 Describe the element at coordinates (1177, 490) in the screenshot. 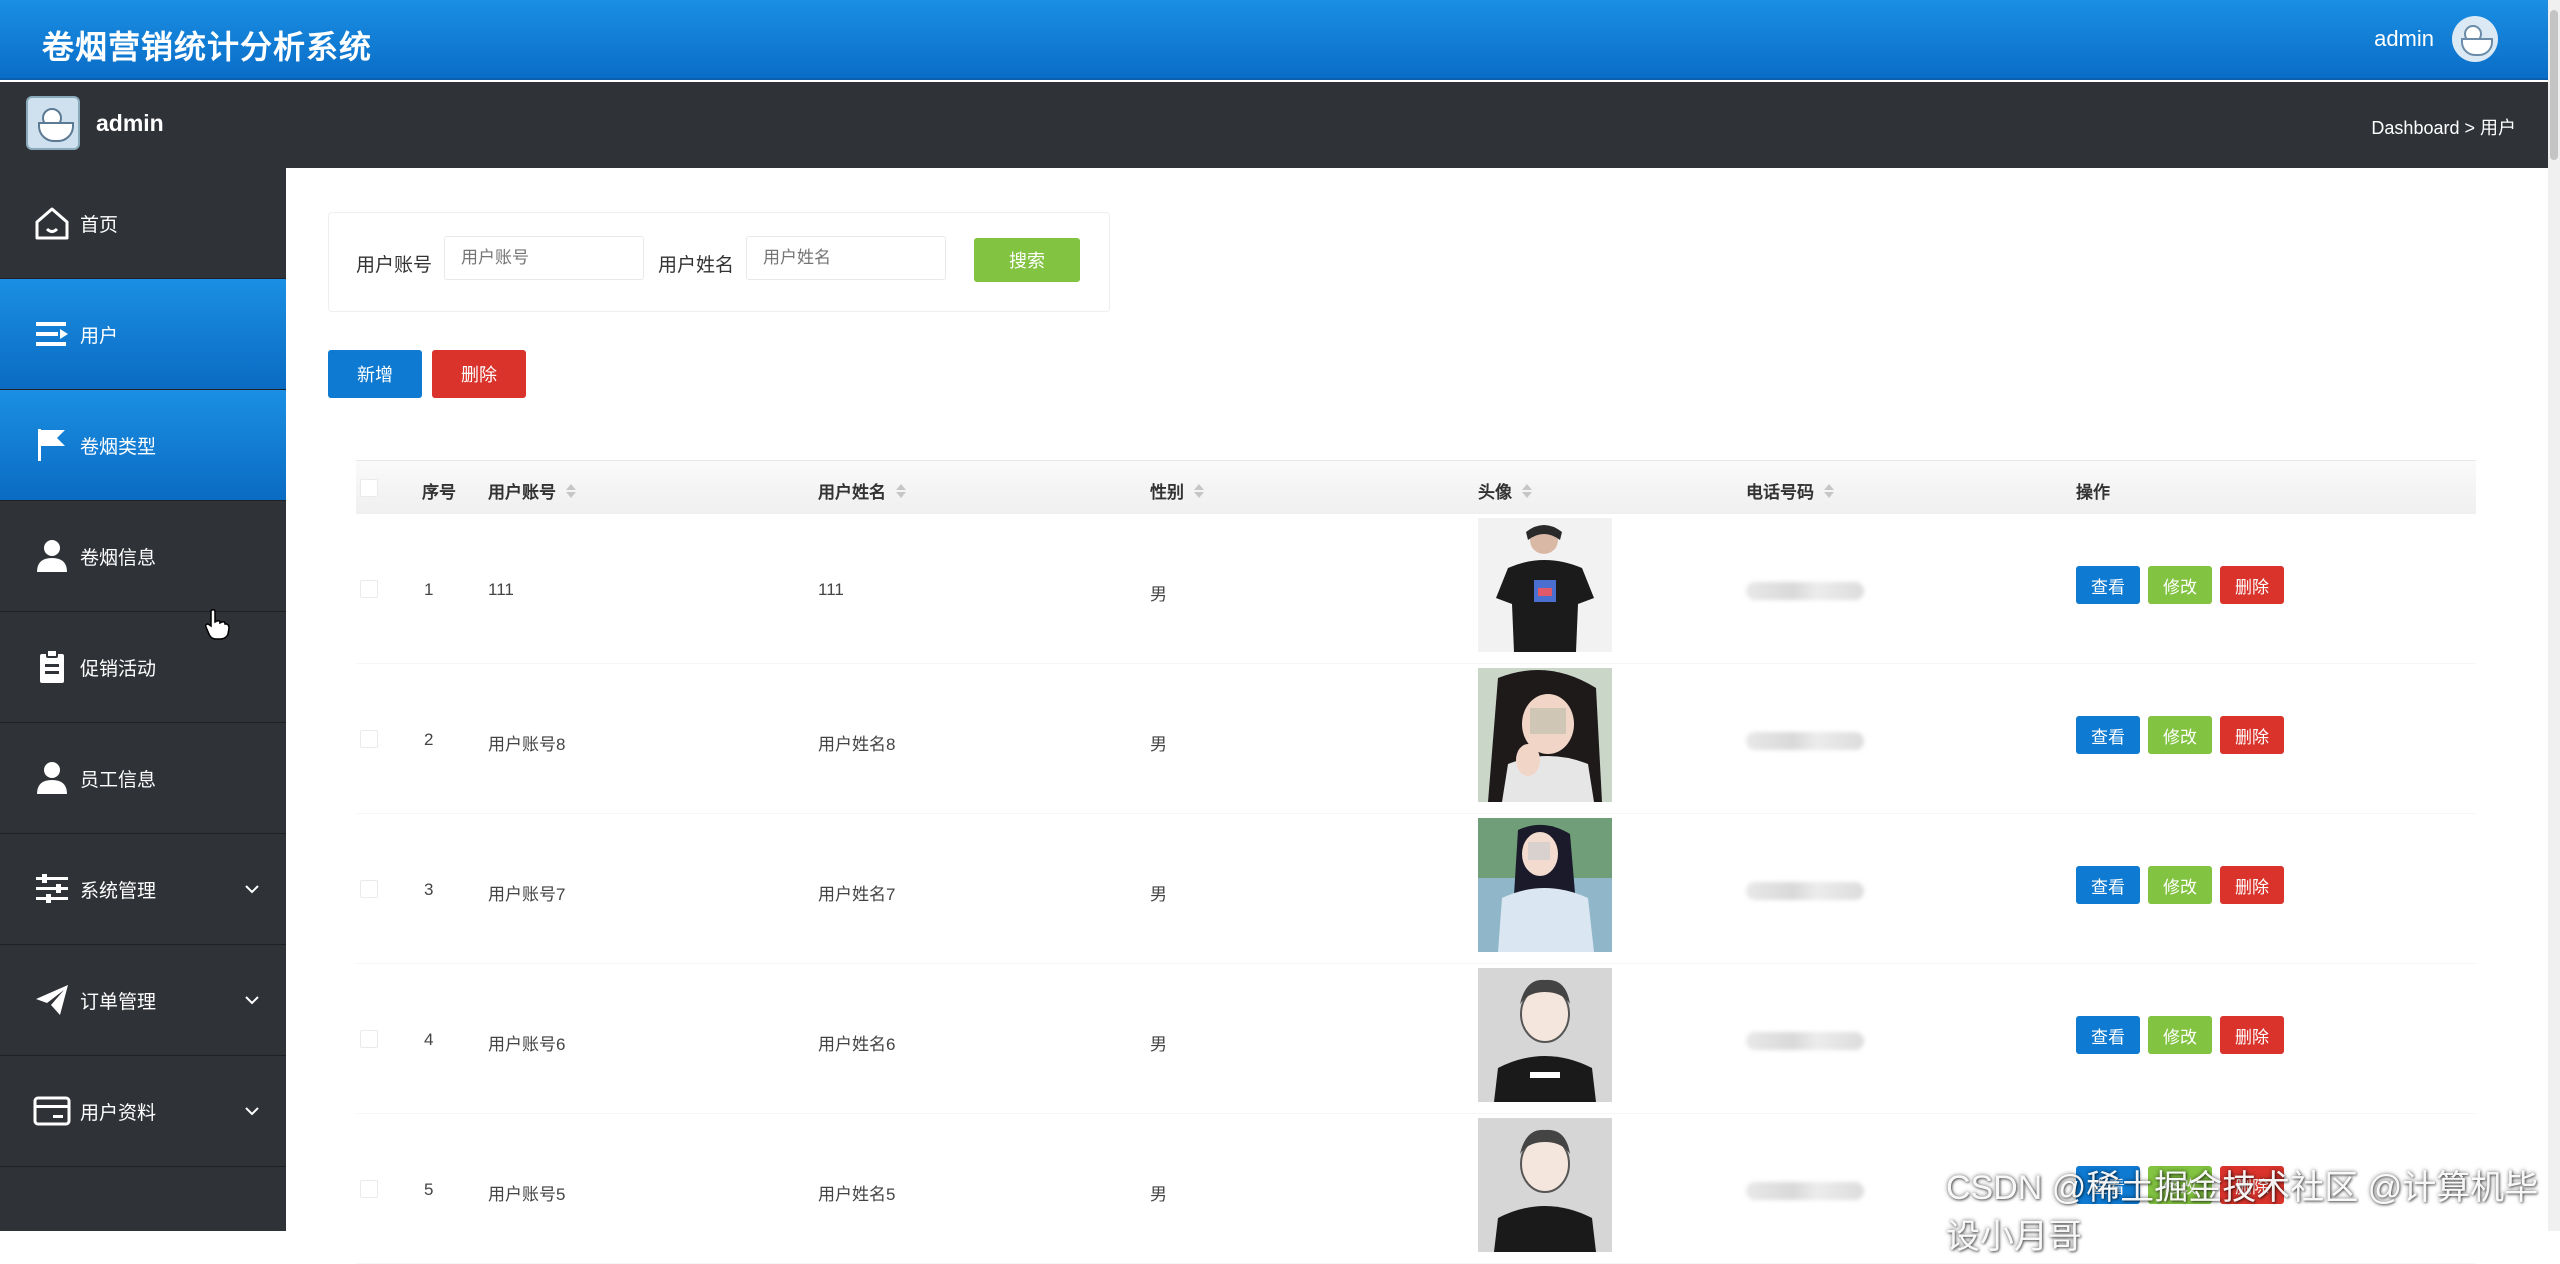

I see `col-gender: 性别` at that location.